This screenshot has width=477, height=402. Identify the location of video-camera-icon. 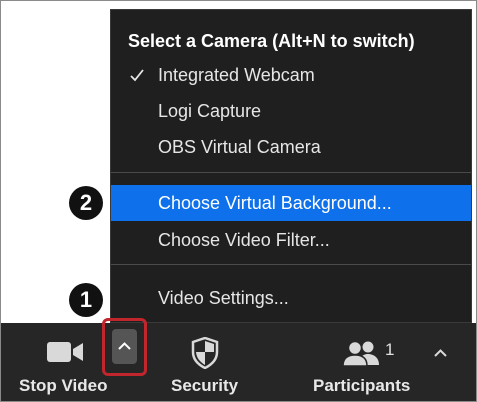
(65, 352).